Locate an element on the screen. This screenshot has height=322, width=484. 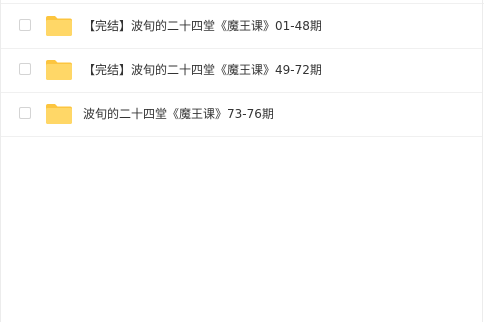
file-row: 【完结】波旬的二十四堂《魔王课》49-72期 is located at coordinates (241, 71).